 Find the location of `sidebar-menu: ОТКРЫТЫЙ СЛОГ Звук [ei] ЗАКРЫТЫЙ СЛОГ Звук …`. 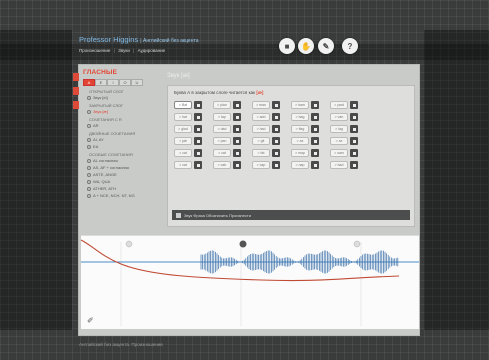

sidebar-menu: ОТКРЫТЫЙ СЛОГ Звук [ei] ЗАКРЫТЫЙ СЛОГ Звук … is located at coordinates (123, 144).